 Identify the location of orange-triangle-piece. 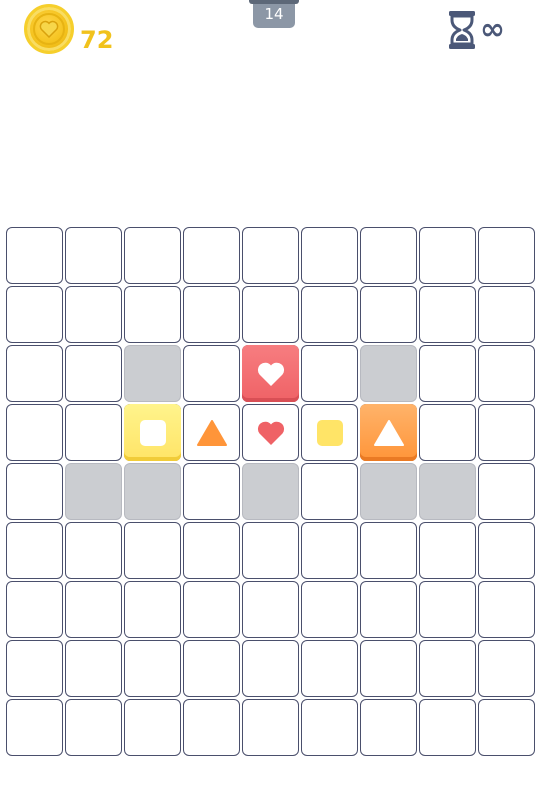
(211, 432).